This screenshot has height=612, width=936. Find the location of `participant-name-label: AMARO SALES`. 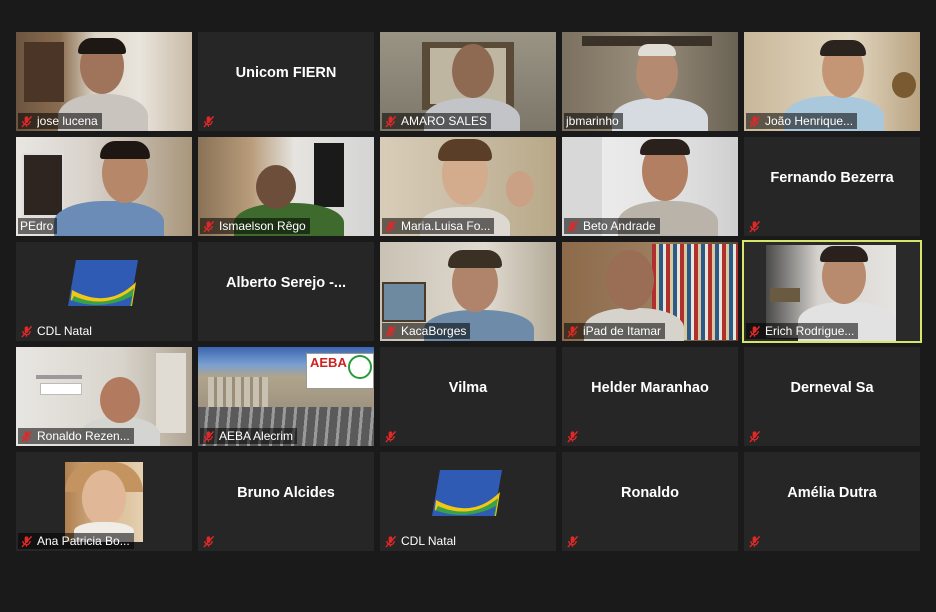

participant-name-label: AMARO SALES is located at coordinates (437, 121).